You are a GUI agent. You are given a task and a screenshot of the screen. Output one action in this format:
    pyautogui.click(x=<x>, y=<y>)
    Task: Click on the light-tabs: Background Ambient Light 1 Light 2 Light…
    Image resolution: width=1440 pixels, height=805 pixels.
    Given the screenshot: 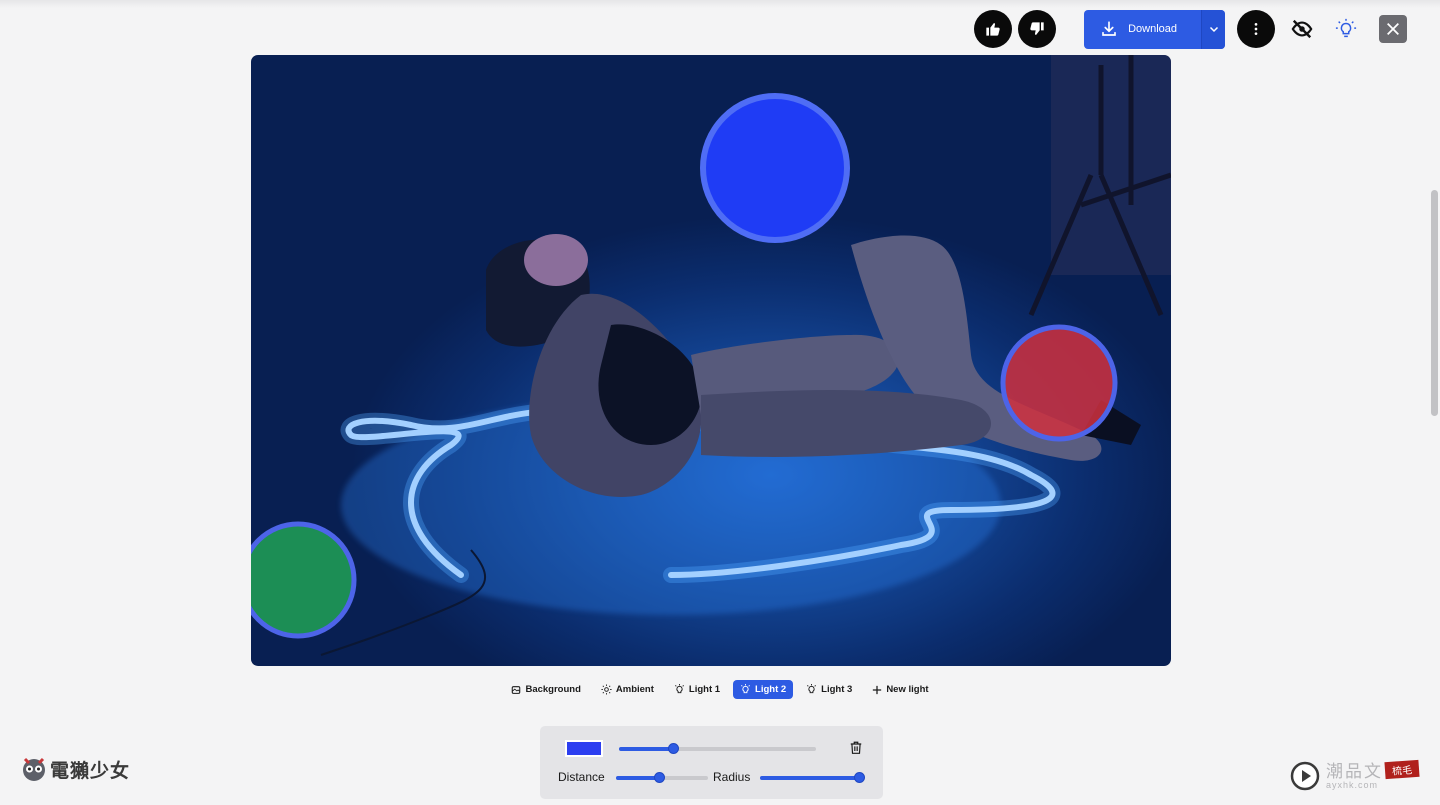 What is the action you would take?
    pyautogui.click(x=720, y=689)
    